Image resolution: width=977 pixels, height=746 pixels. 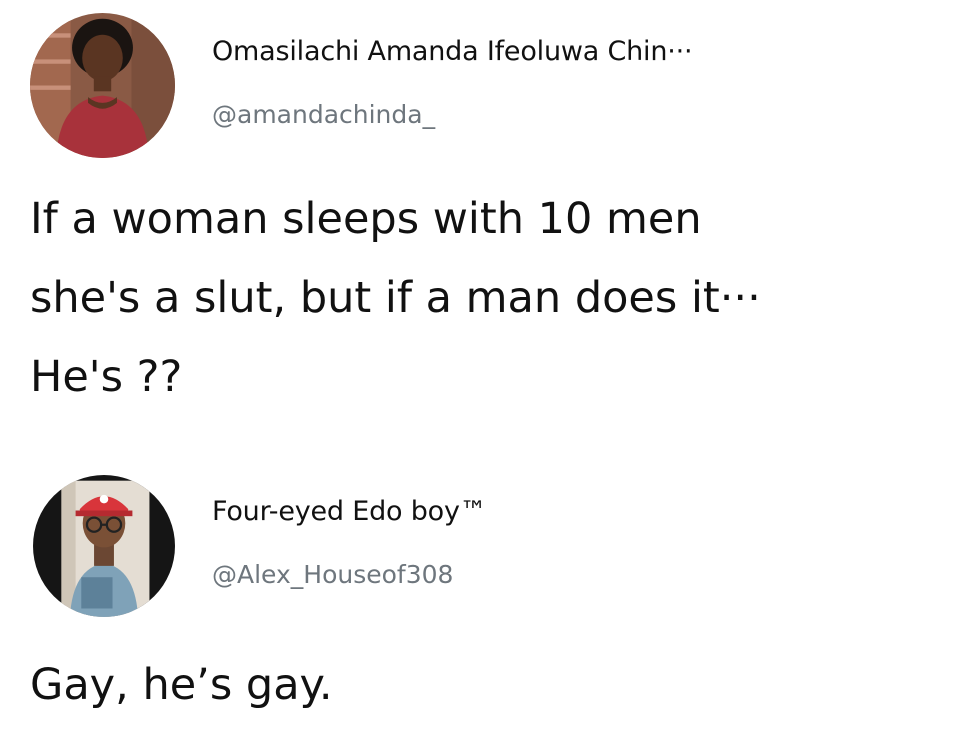 I want to click on display-name: Omasilachi Amanda Ifeoluwa Chin···, so click(x=452, y=51).